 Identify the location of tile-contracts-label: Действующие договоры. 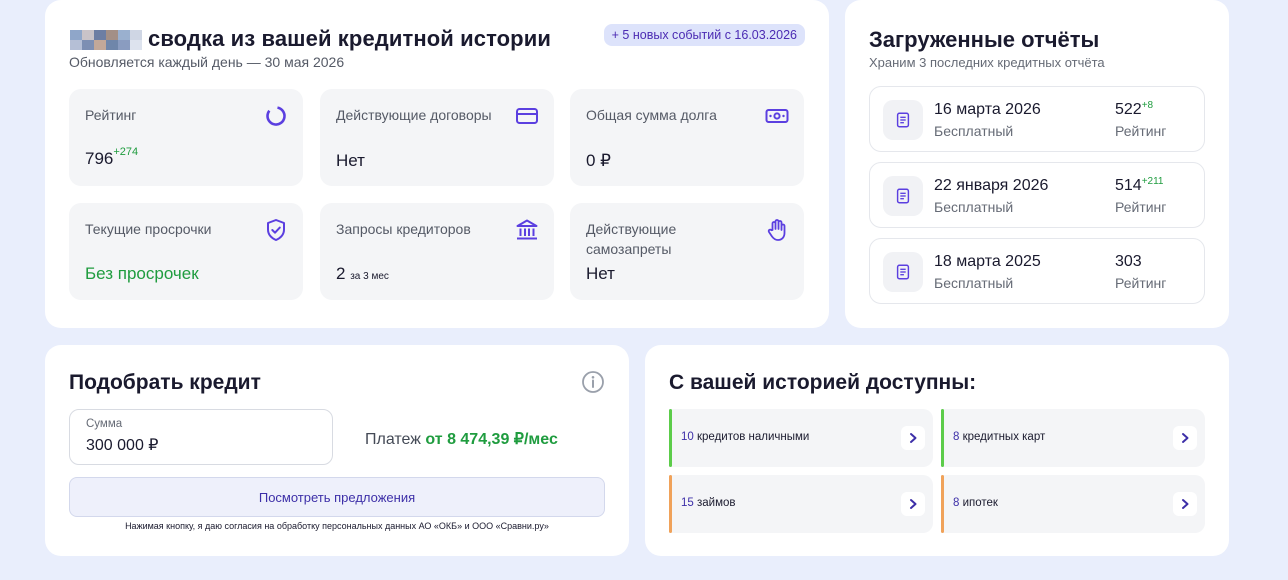
(414, 115).